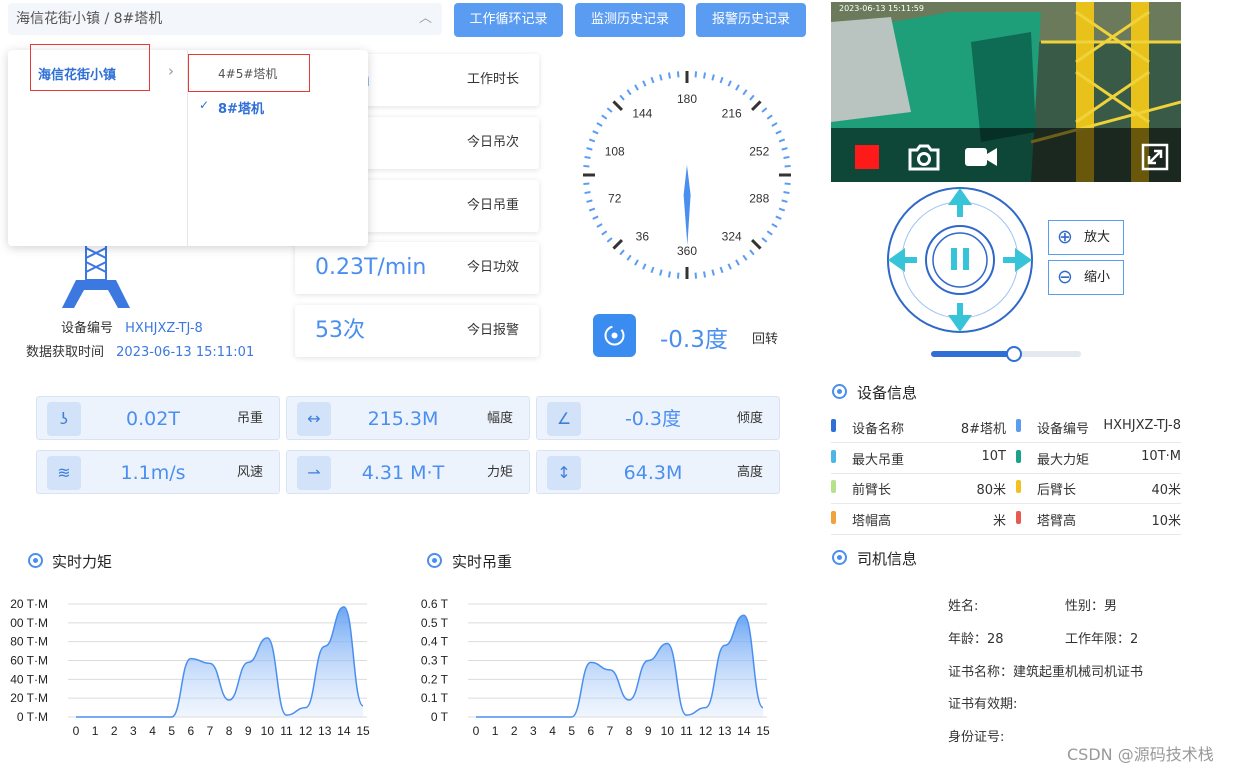 Image resolution: width=1254 pixels, height=770 pixels. What do you see at coordinates (508, 20) in the screenshot?
I see `work-cycle-button: 工作循环记录` at bounding box center [508, 20].